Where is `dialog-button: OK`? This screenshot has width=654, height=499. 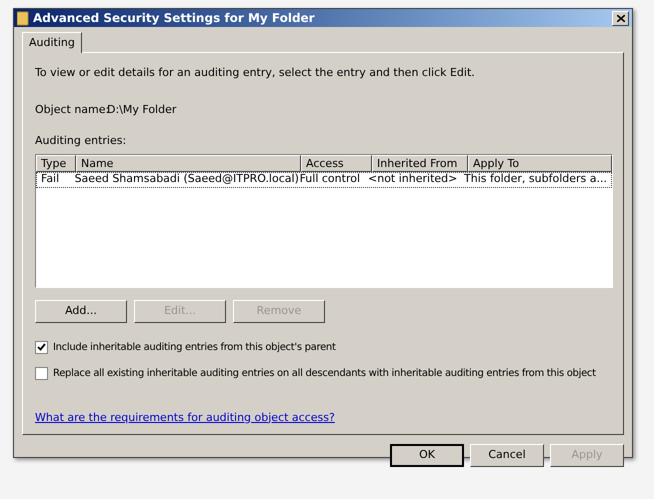 dialog-button: OK is located at coordinates (427, 455).